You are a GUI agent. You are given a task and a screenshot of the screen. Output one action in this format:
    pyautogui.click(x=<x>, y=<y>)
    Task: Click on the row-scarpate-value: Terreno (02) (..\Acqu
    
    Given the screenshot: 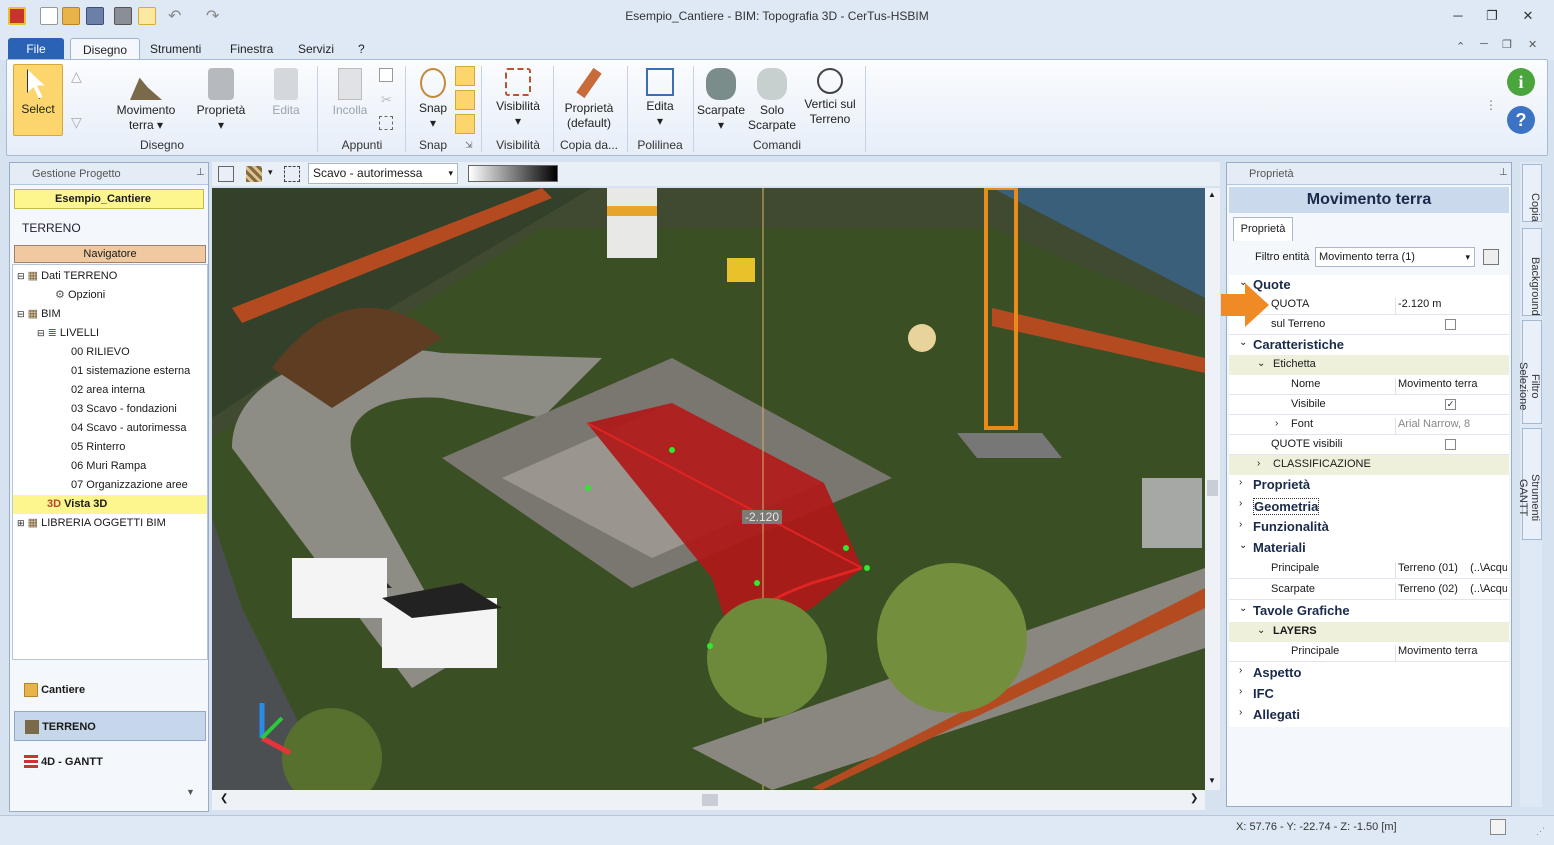 What is the action you would take?
    pyautogui.click(x=1451, y=591)
    